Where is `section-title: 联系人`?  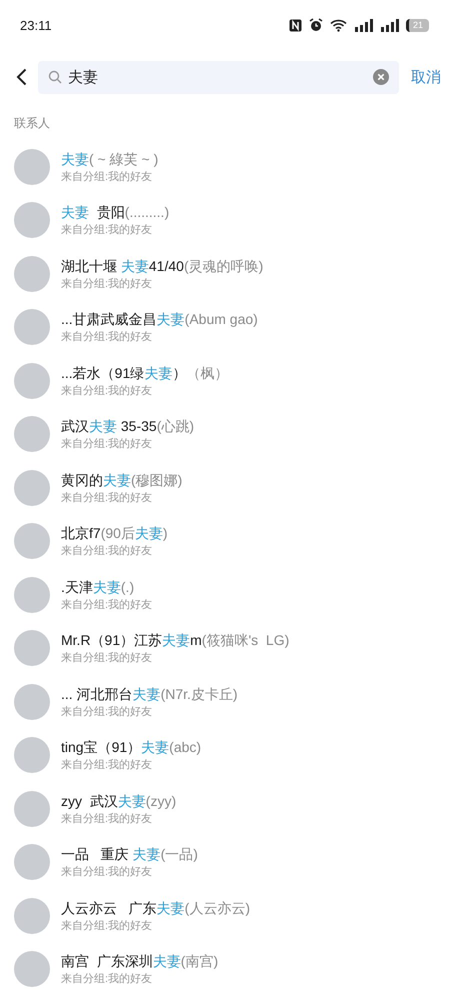 section-title: 联系人 is located at coordinates (32, 123).